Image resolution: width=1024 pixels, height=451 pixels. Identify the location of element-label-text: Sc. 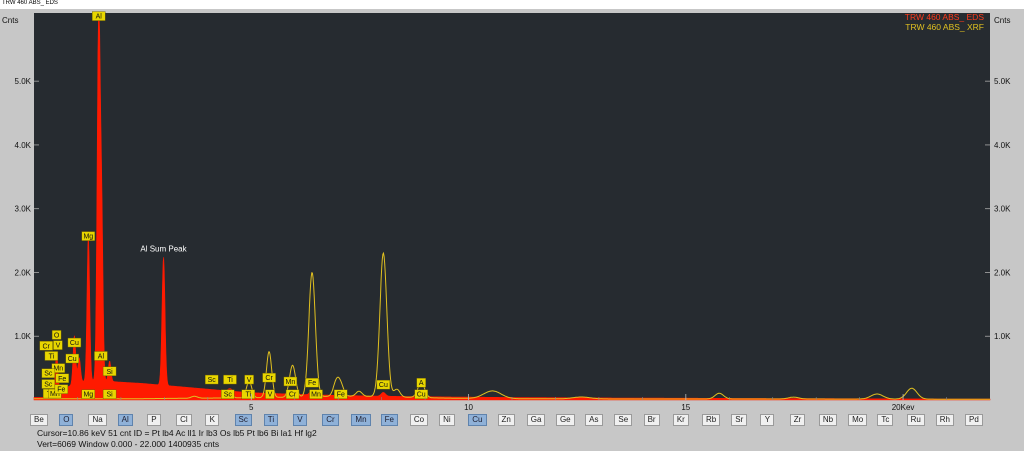
(212, 380).